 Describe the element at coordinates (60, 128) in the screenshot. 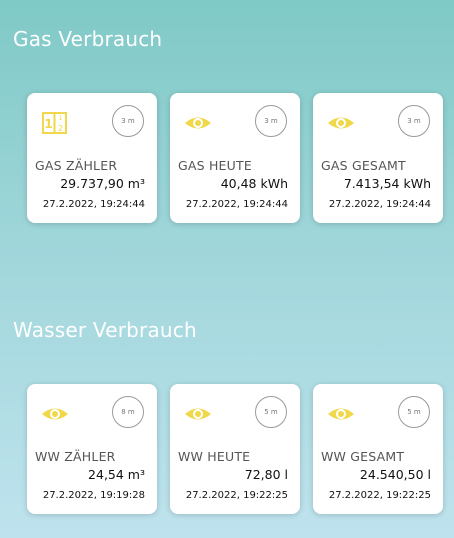

I see `svg-text: 2` at that location.